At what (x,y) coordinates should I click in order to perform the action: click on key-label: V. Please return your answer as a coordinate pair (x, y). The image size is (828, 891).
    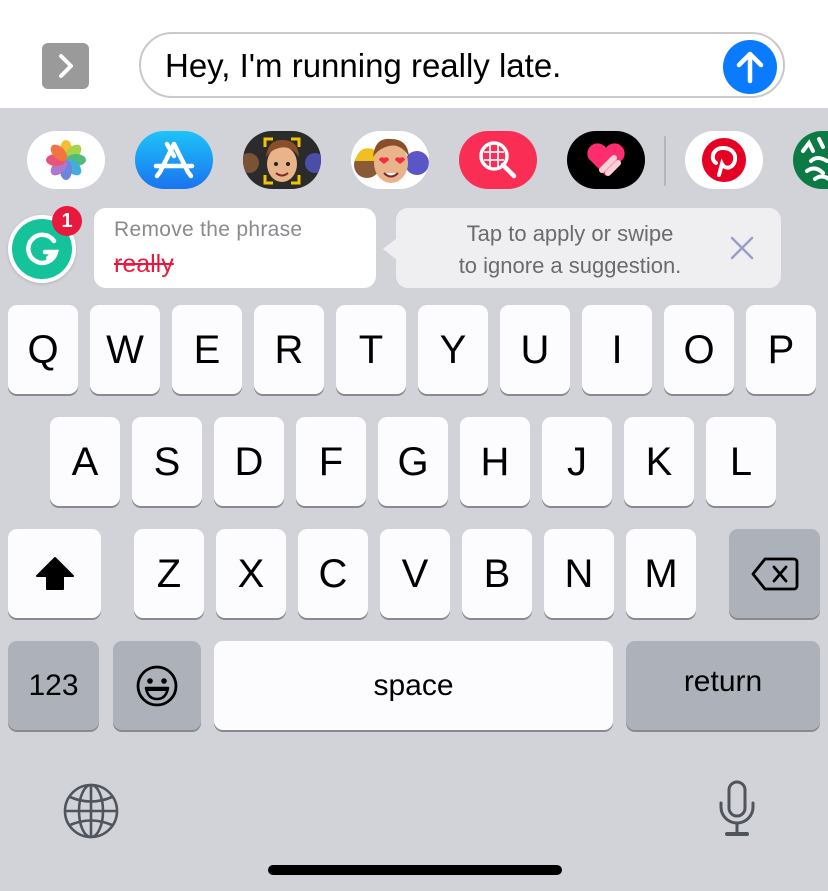
    Looking at the image, I should click on (415, 573).